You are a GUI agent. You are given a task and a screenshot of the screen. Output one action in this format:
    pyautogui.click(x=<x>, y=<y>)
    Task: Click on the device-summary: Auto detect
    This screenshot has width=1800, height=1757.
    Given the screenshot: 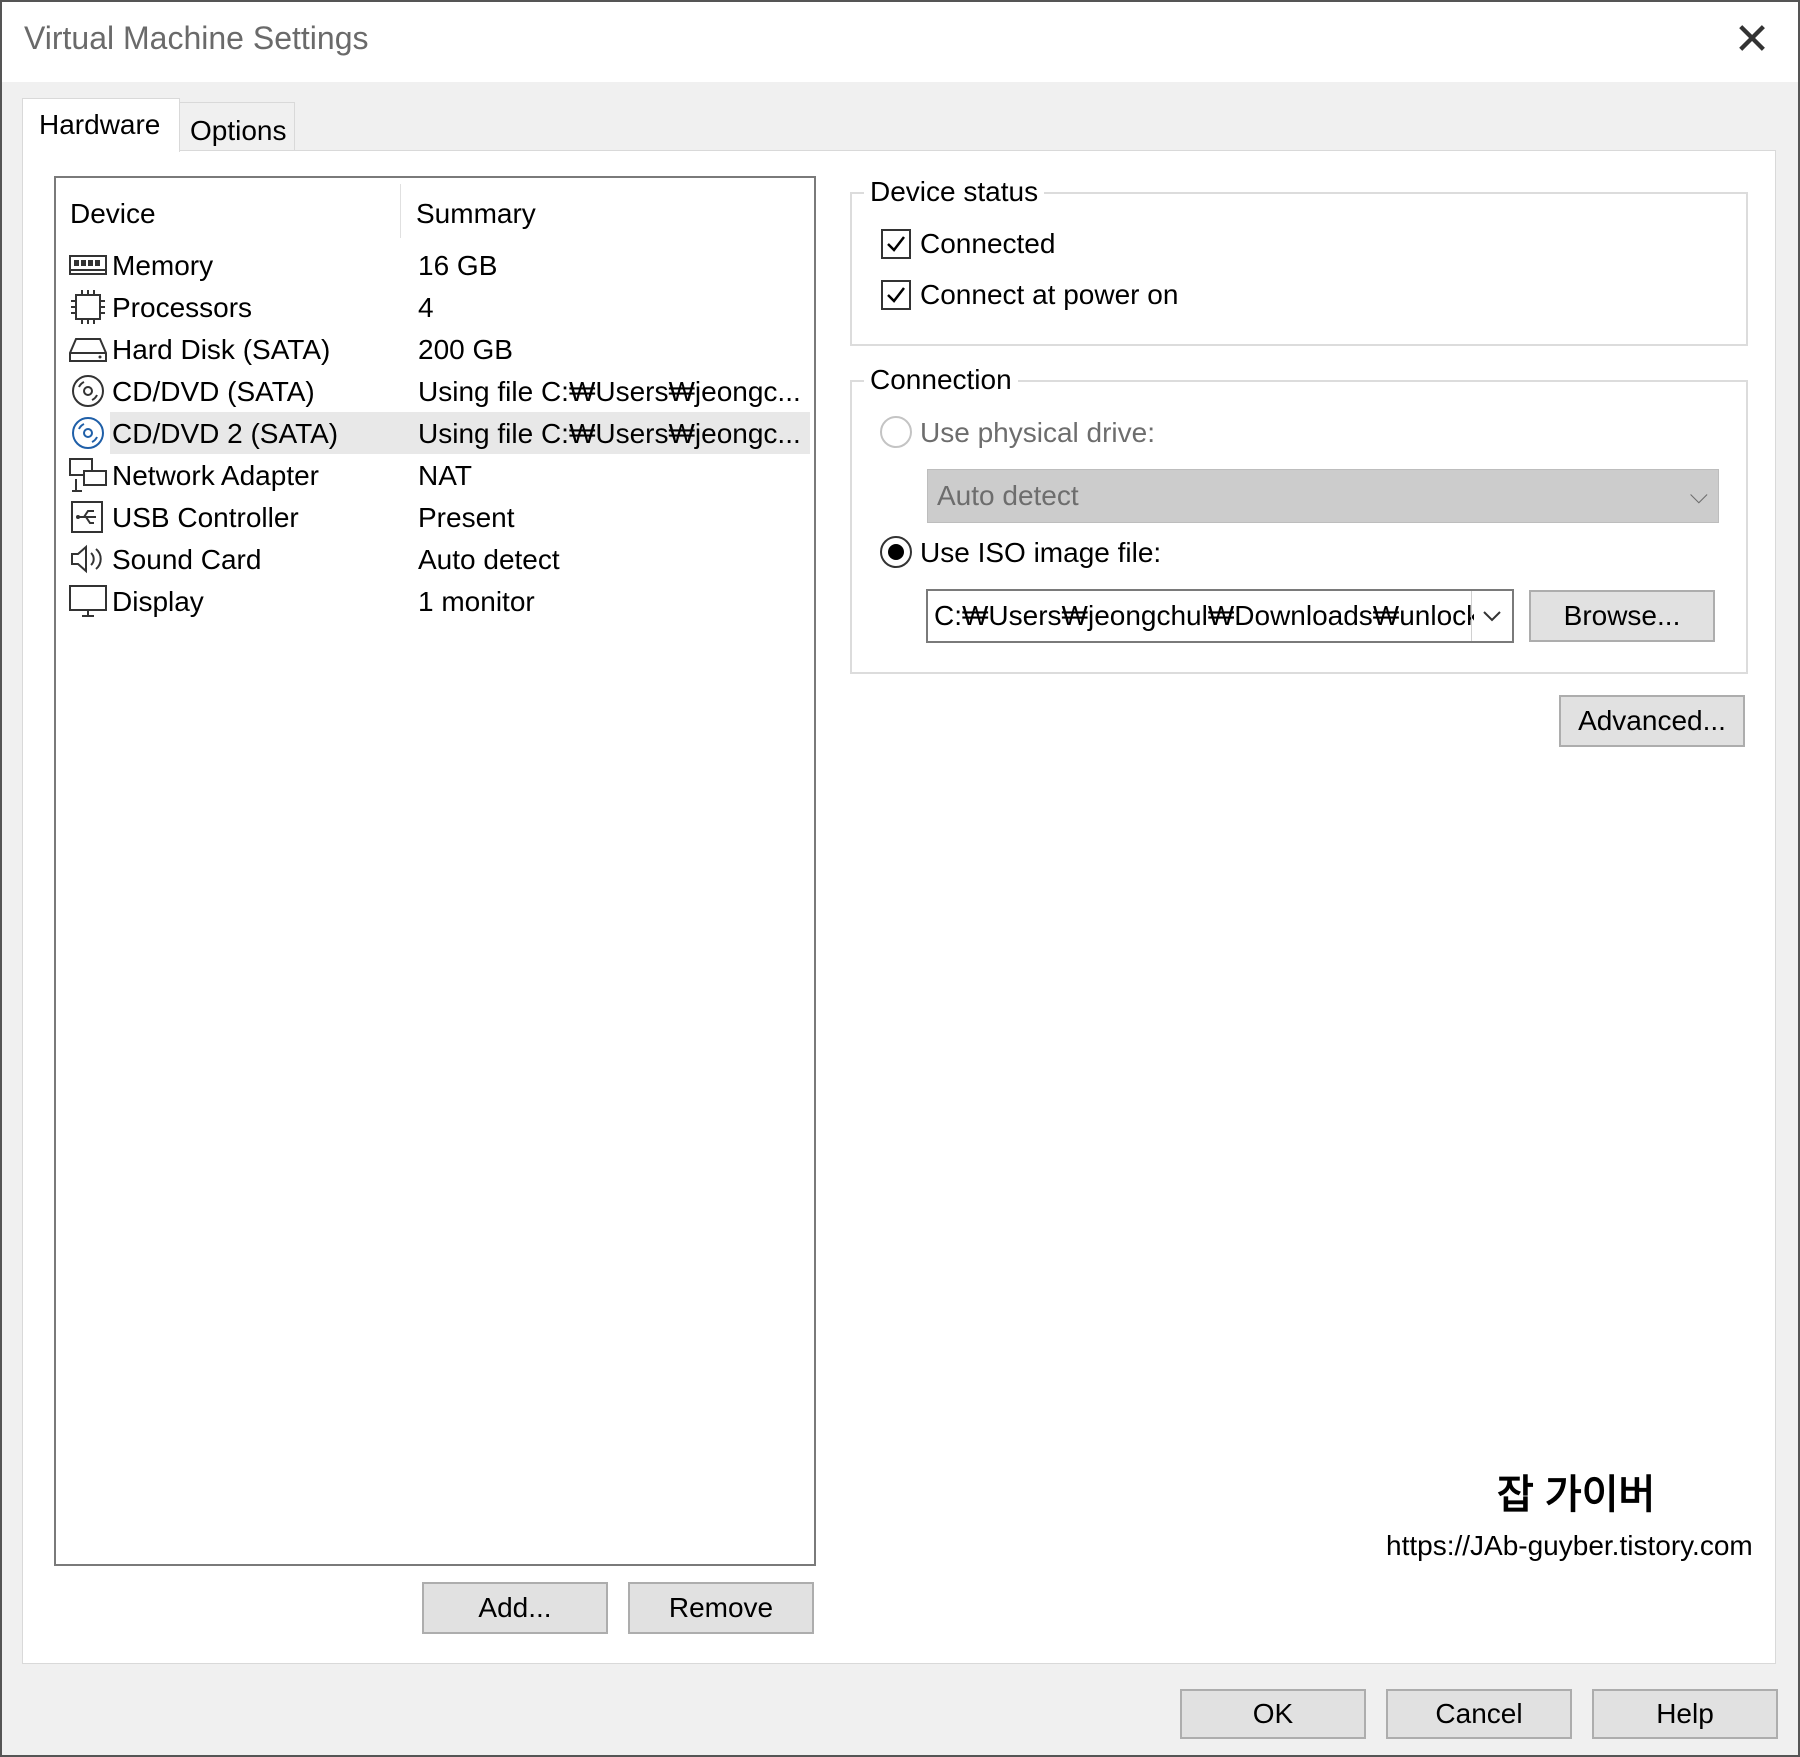 What is the action you would take?
    pyautogui.click(x=489, y=559)
    